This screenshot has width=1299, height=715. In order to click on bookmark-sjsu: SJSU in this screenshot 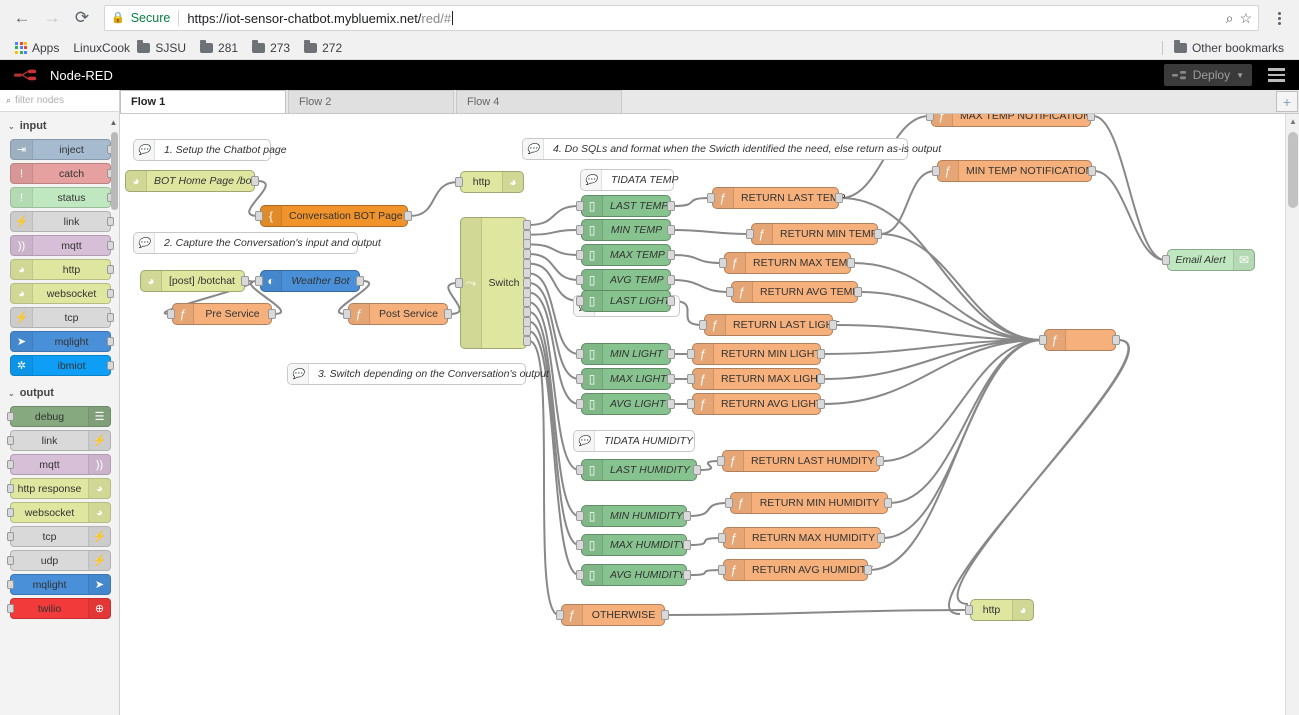, I will do `click(161, 48)`.